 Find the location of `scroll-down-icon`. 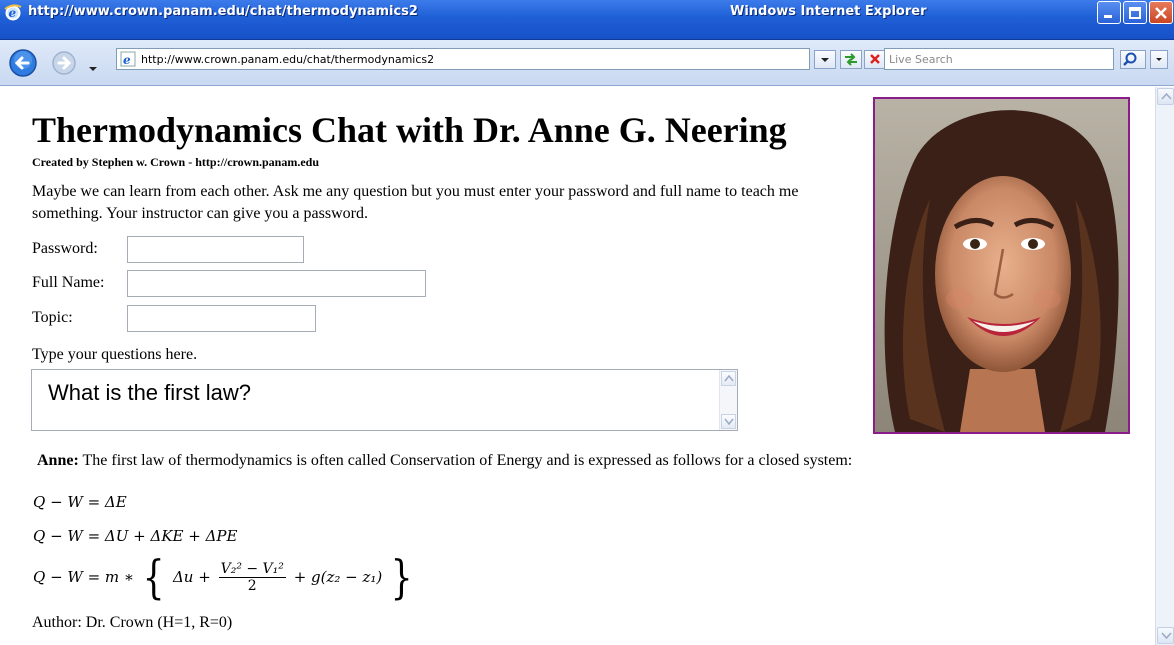

scroll-down-icon is located at coordinates (1165, 635).